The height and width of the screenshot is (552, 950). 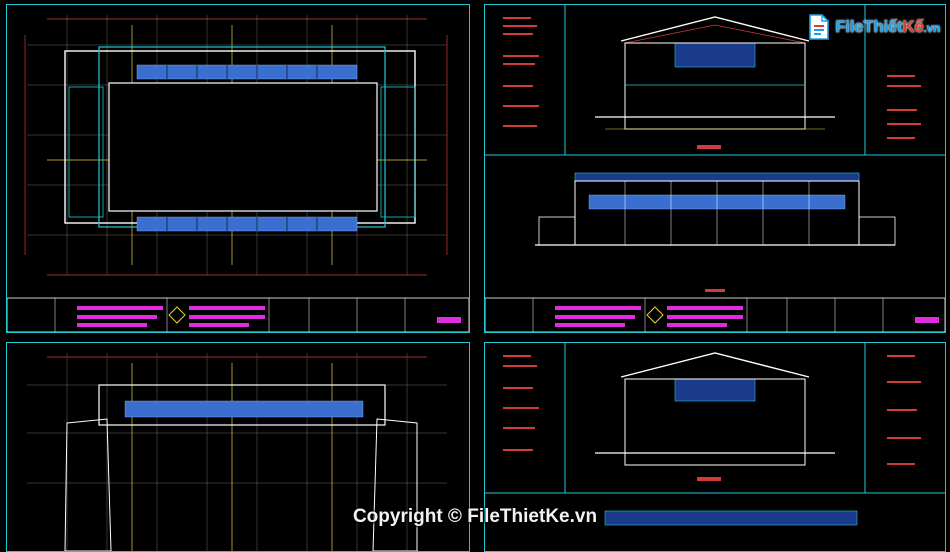 I want to click on logo-text-accent: Kế, so click(x=913, y=26).